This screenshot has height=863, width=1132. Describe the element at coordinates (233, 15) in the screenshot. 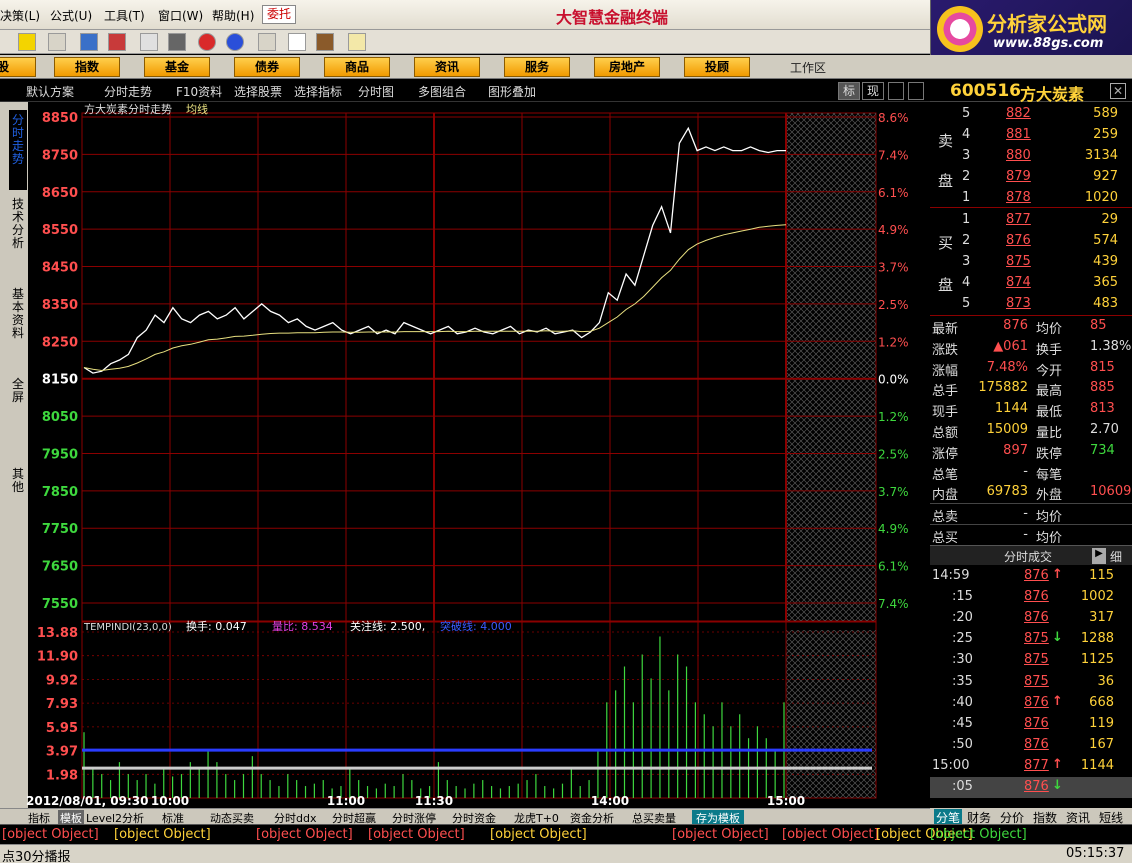

I see `menu-help: 帮助(H)` at that location.